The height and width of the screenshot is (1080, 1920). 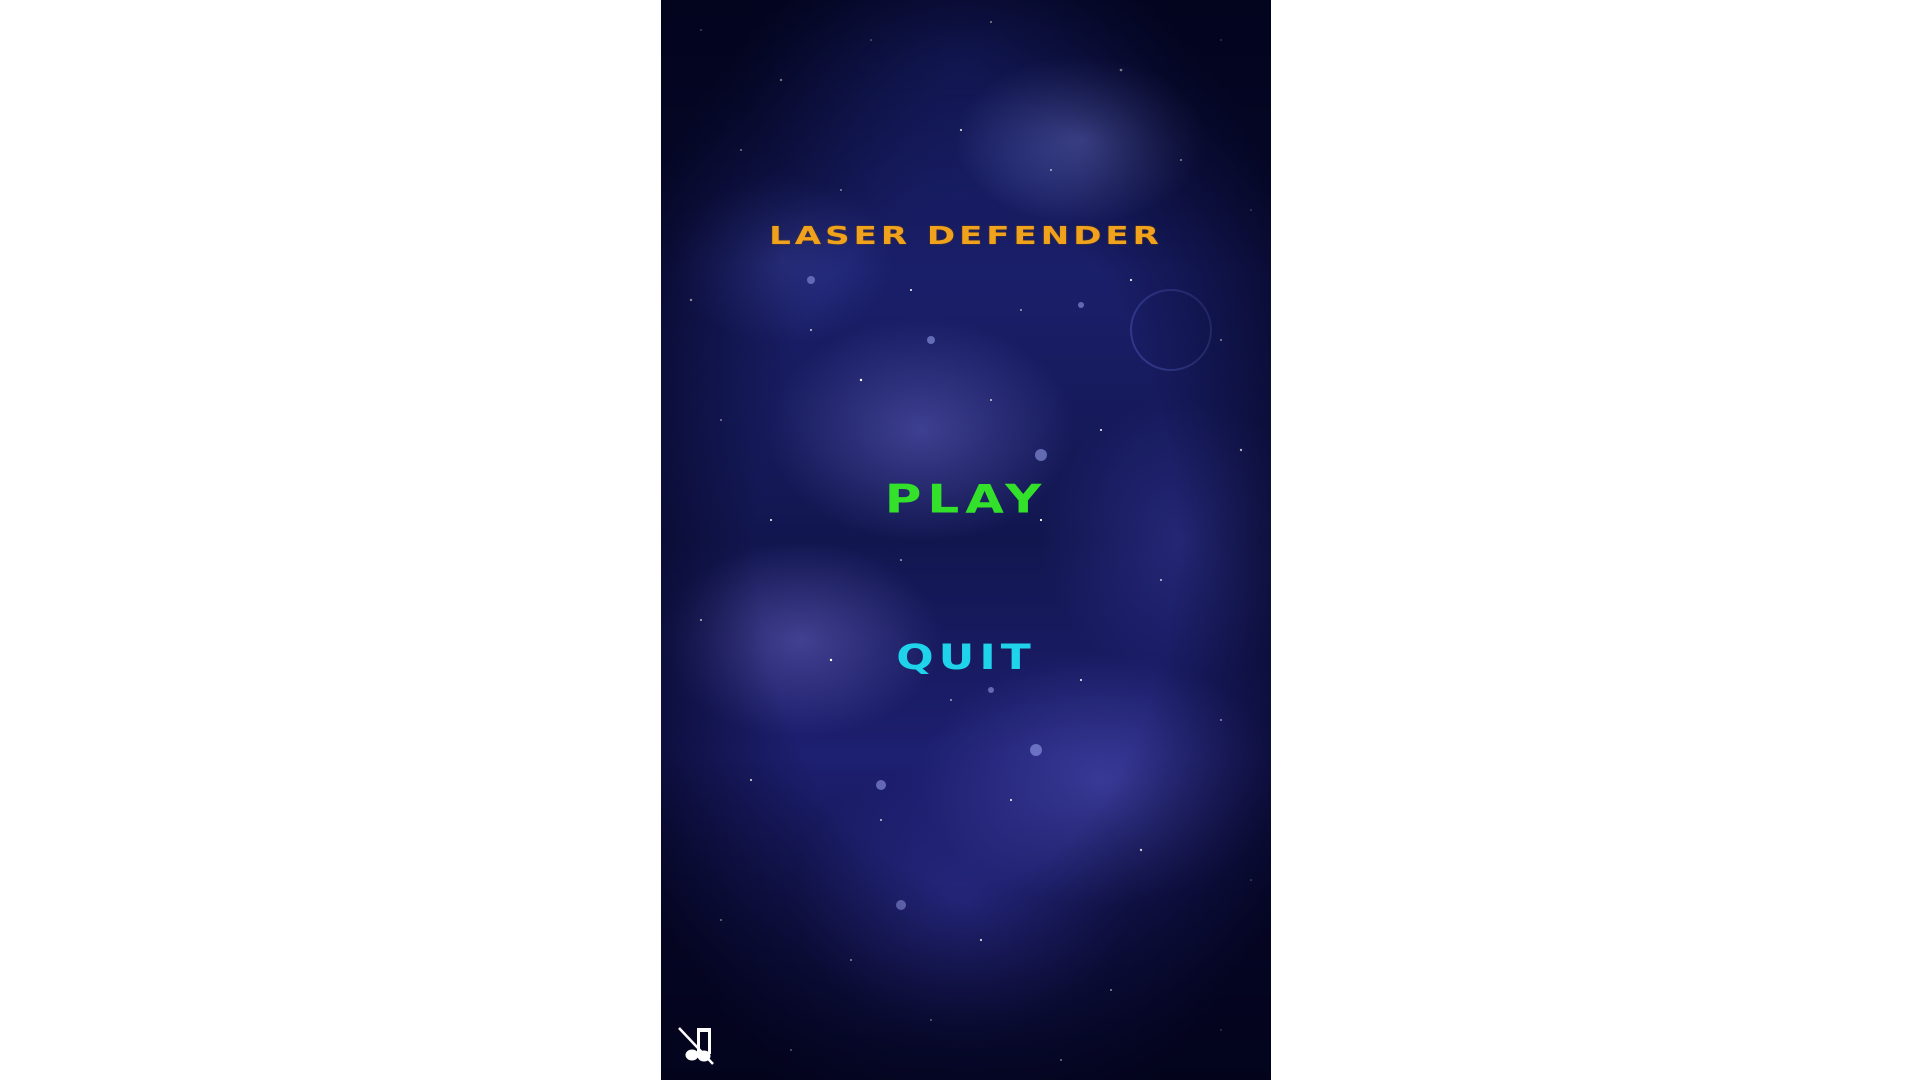 I want to click on music-toggle-button, so click(x=695, y=1045).